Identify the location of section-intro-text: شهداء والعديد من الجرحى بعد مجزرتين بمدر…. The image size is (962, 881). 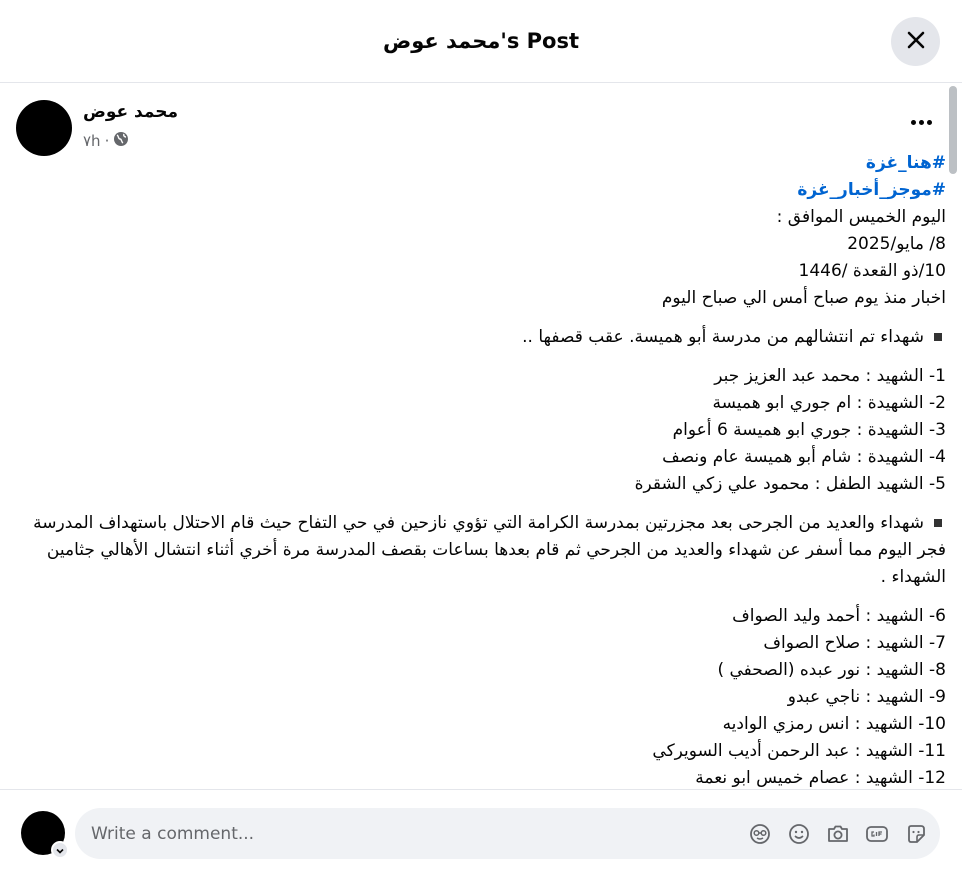
(489, 550).